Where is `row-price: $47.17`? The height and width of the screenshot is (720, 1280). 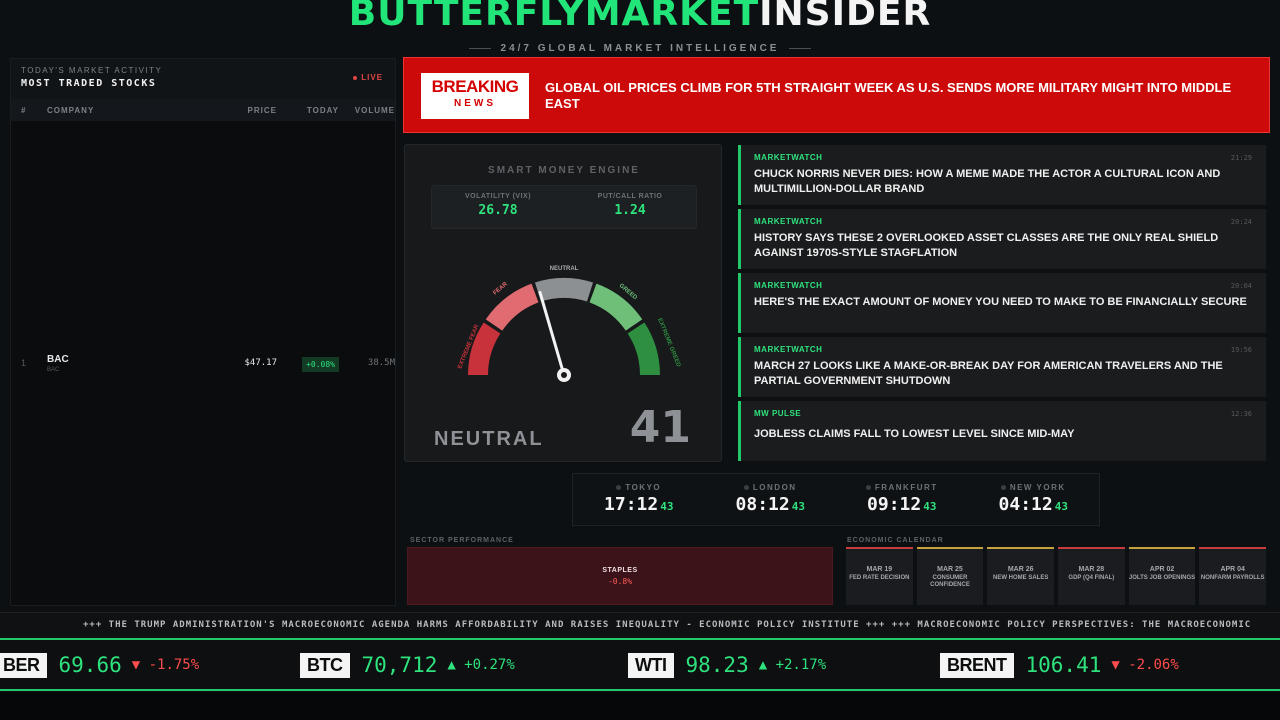
row-price: $47.17 is located at coordinates (260, 363).